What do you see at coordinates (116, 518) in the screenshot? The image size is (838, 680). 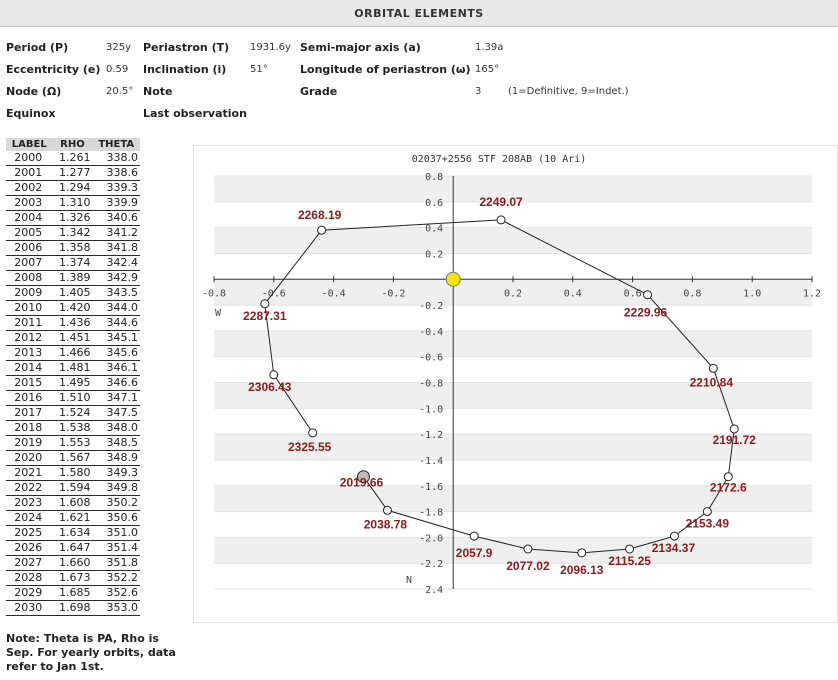 I see `row-theta-cell: 350.6` at bounding box center [116, 518].